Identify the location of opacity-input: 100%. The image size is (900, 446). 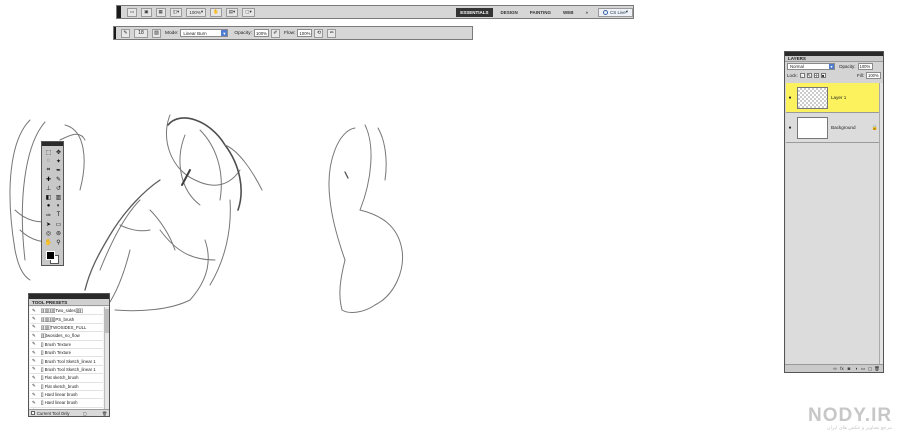
(261, 33).